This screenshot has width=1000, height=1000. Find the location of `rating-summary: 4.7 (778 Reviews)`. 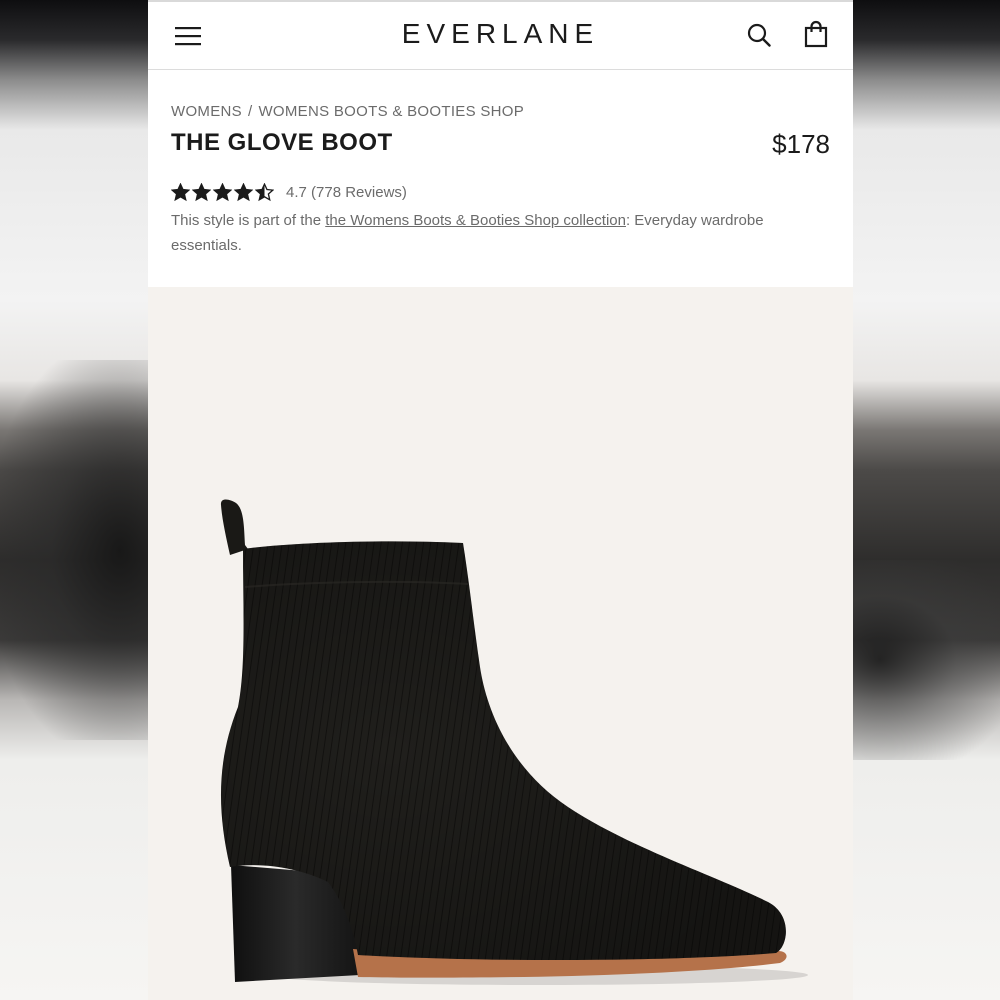

rating-summary: 4.7 (778 Reviews) is located at coordinates (346, 192).